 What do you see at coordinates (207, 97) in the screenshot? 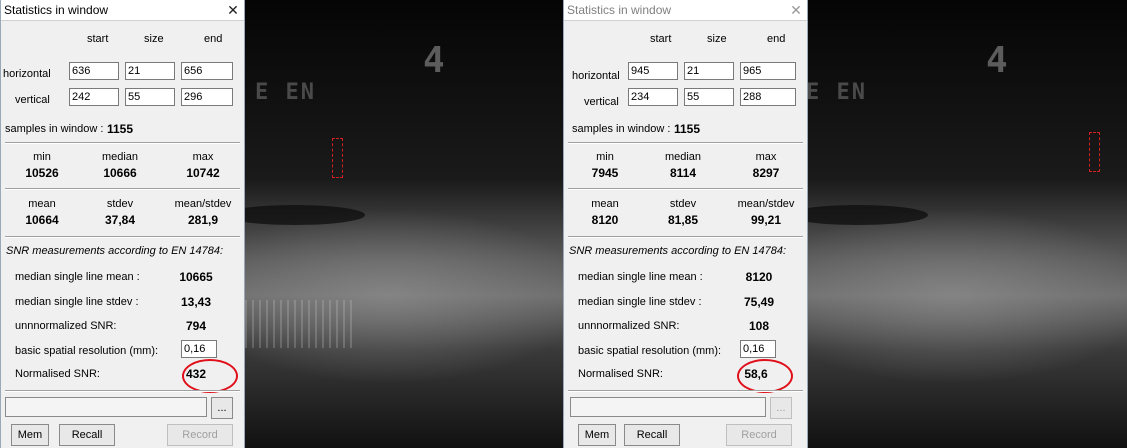
I see `v-end-field: 296` at bounding box center [207, 97].